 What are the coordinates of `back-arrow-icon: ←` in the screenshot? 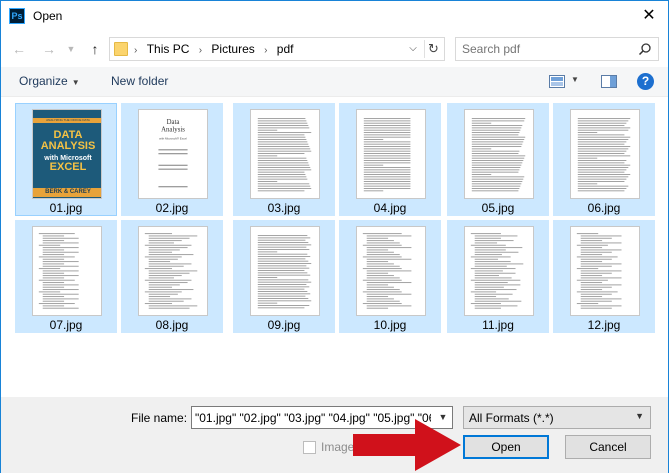 It's located at (19, 49).